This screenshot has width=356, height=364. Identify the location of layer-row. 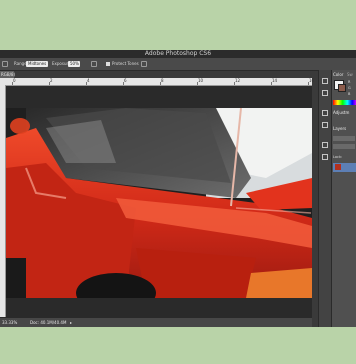
(344, 167).